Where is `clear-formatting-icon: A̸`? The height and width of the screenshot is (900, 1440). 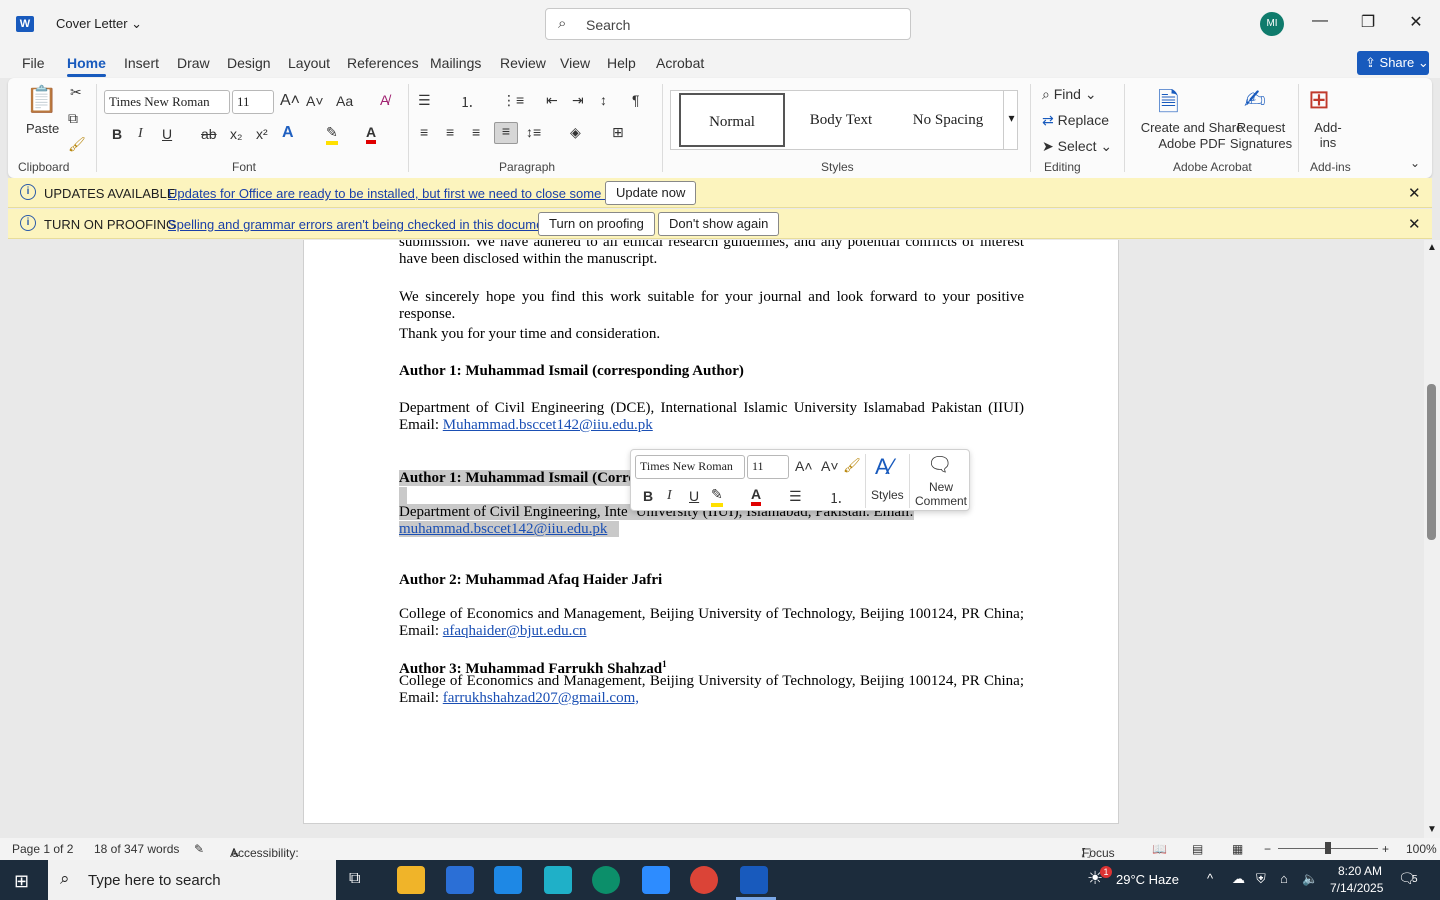
clear-formatting-icon: A̸ is located at coordinates (384, 100).